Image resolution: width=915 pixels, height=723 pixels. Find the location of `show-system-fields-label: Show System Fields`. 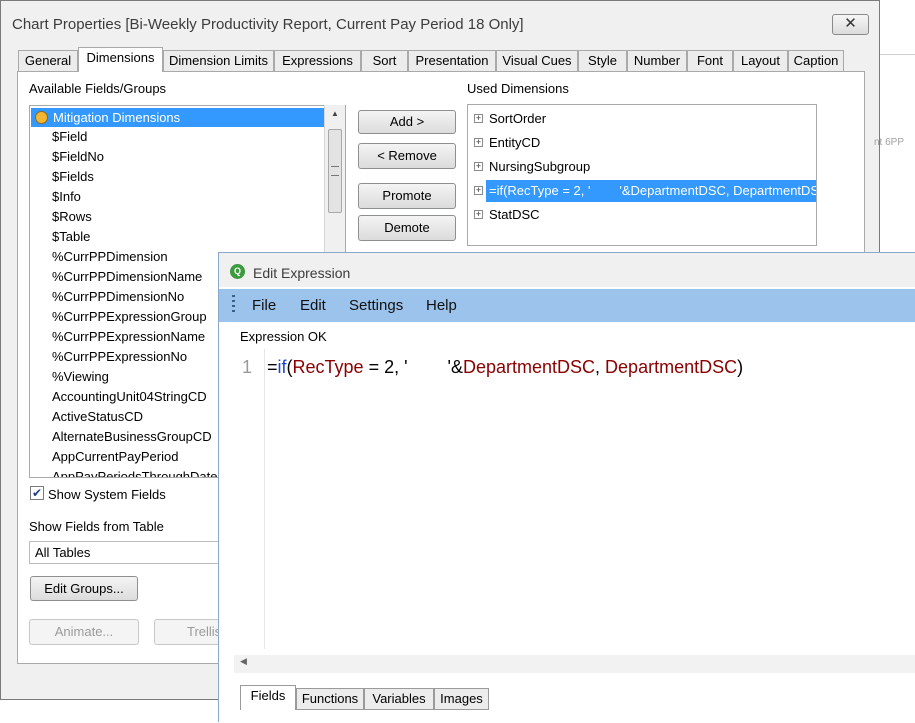

show-system-fields-label: Show System Fields is located at coordinates (107, 494).